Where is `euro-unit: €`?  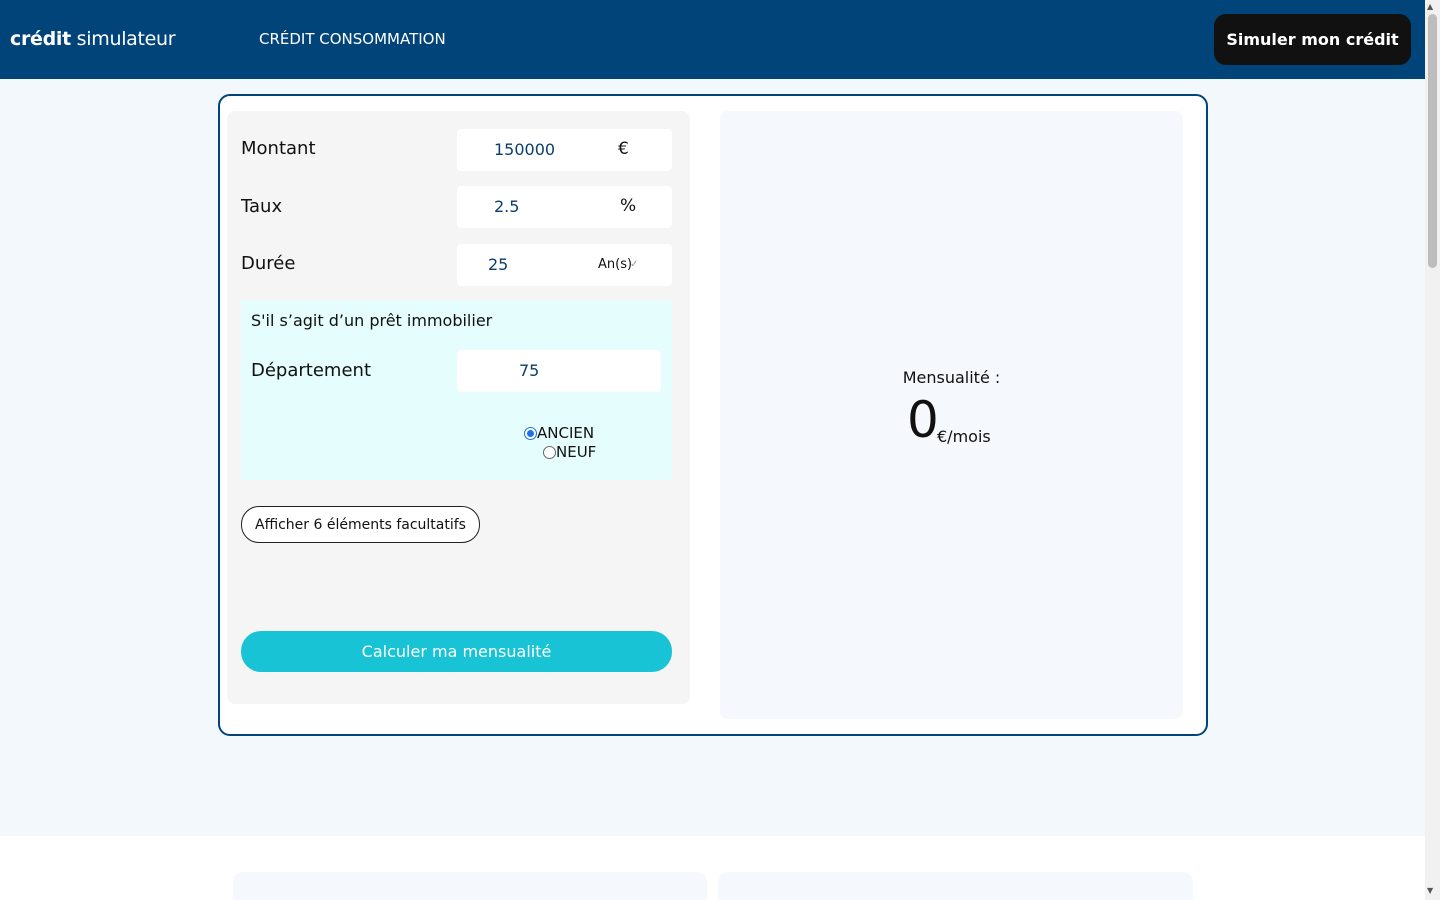 euro-unit: € is located at coordinates (623, 149).